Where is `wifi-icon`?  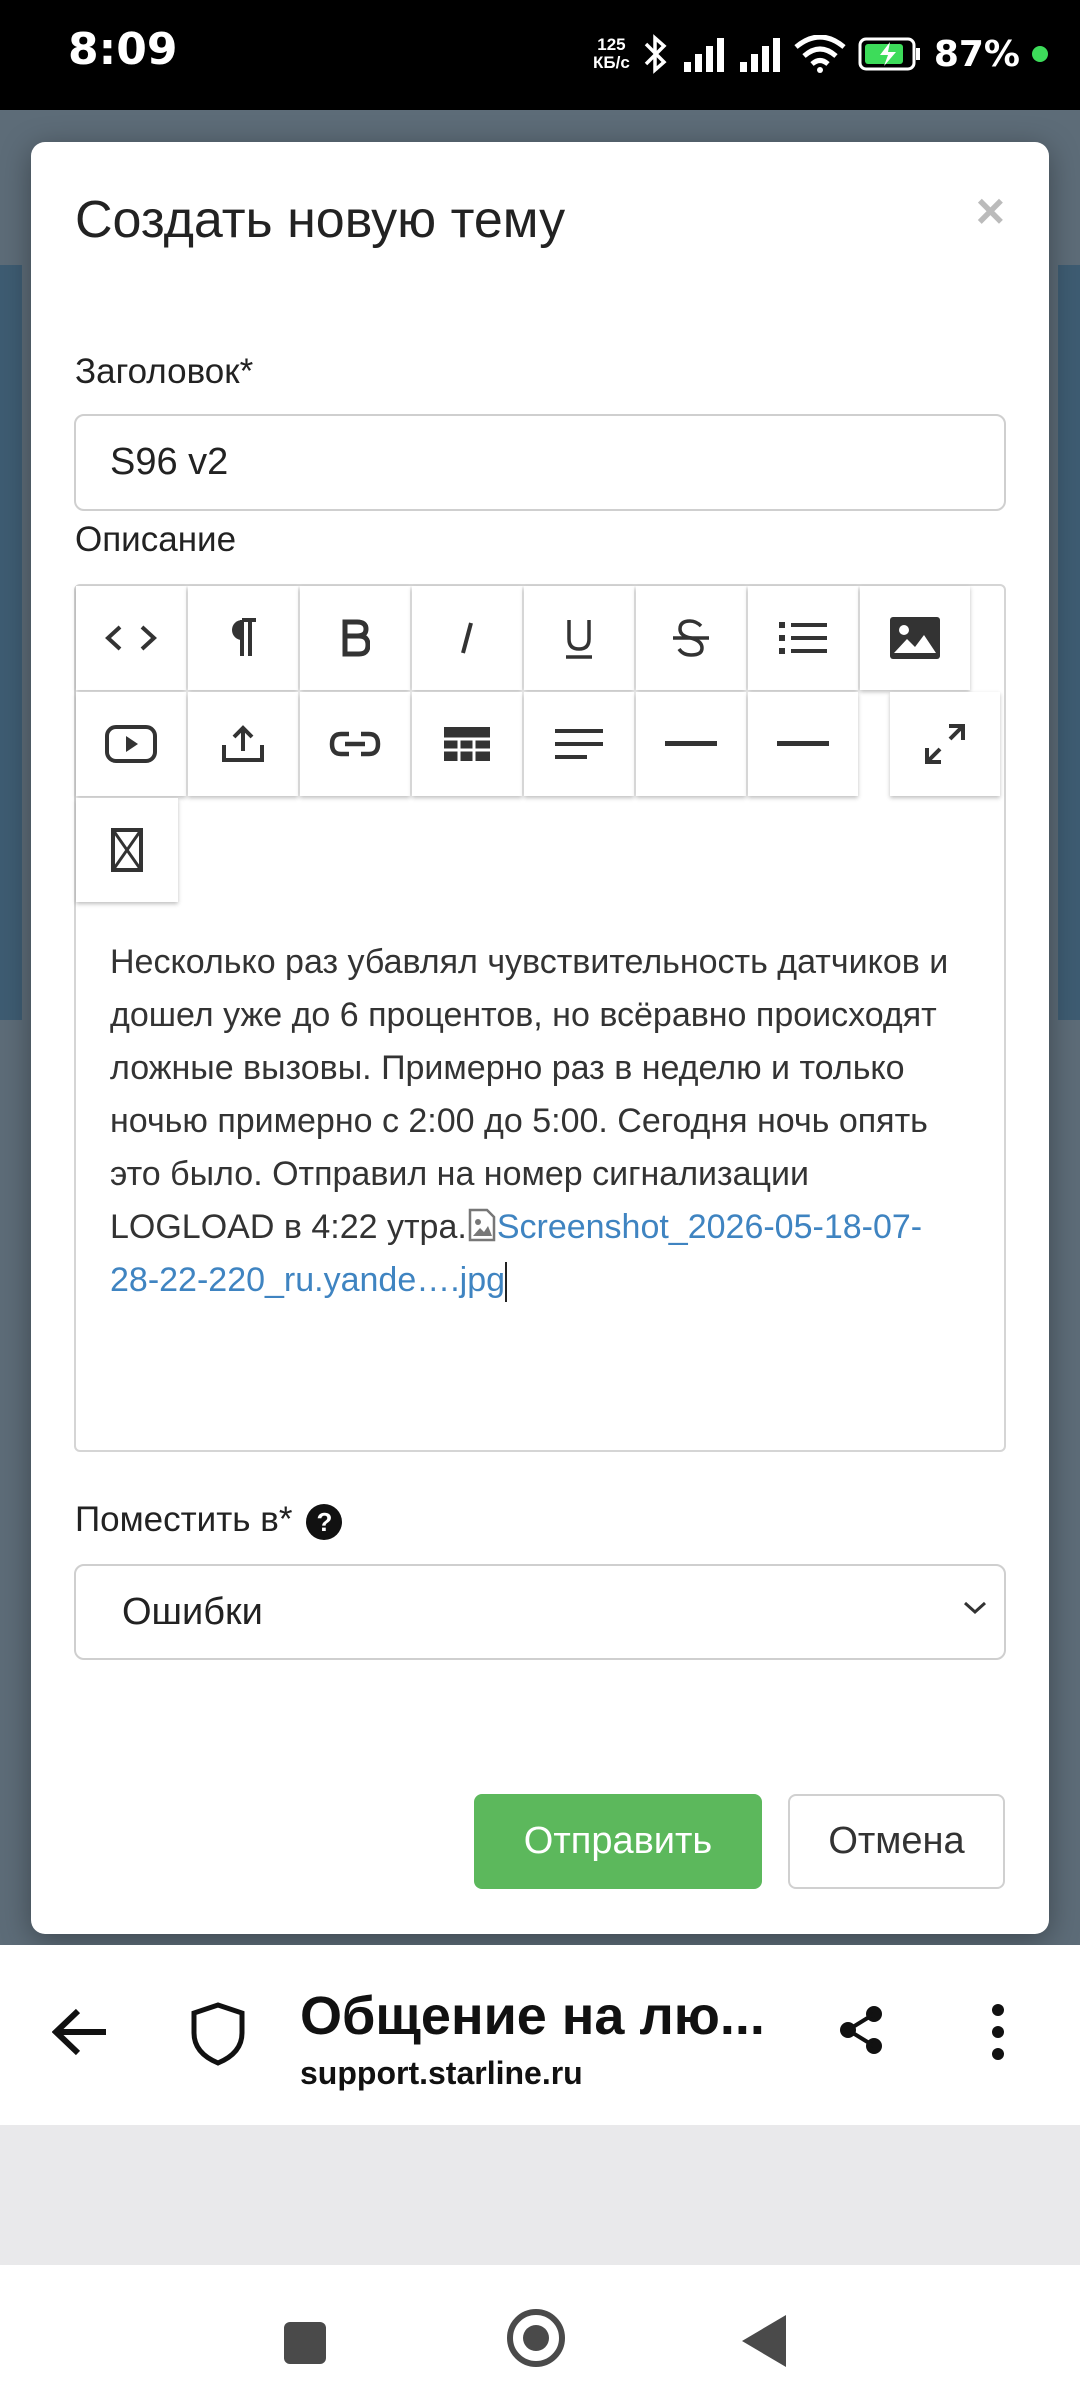 wifi-icon is located at coordinates (820, 54).